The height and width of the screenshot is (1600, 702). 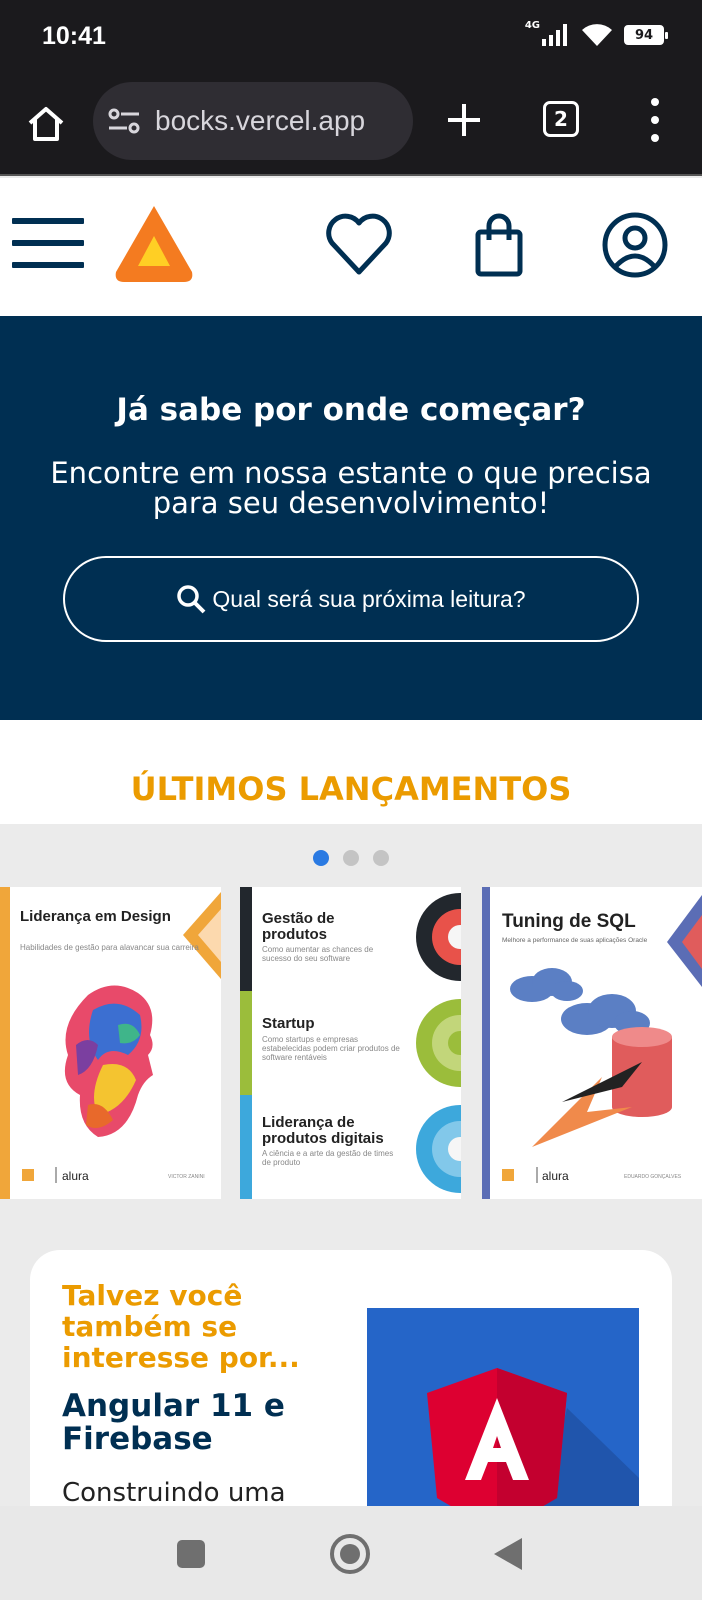 What do you see at coordinates (532, 25) in the screenshot?
I see `network-type: 4G` at bounding box center [532, 25].